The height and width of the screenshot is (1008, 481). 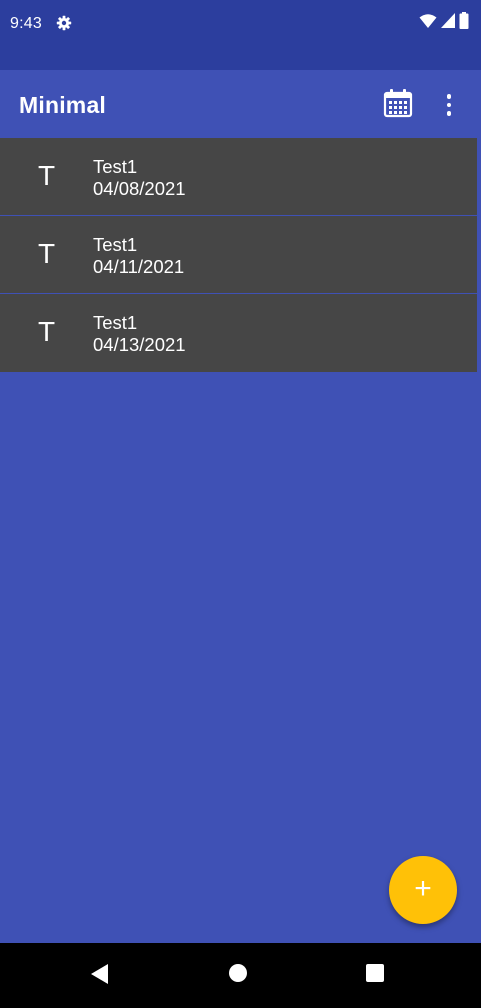 I want to click on home-icon, so click(x=238, y=973).